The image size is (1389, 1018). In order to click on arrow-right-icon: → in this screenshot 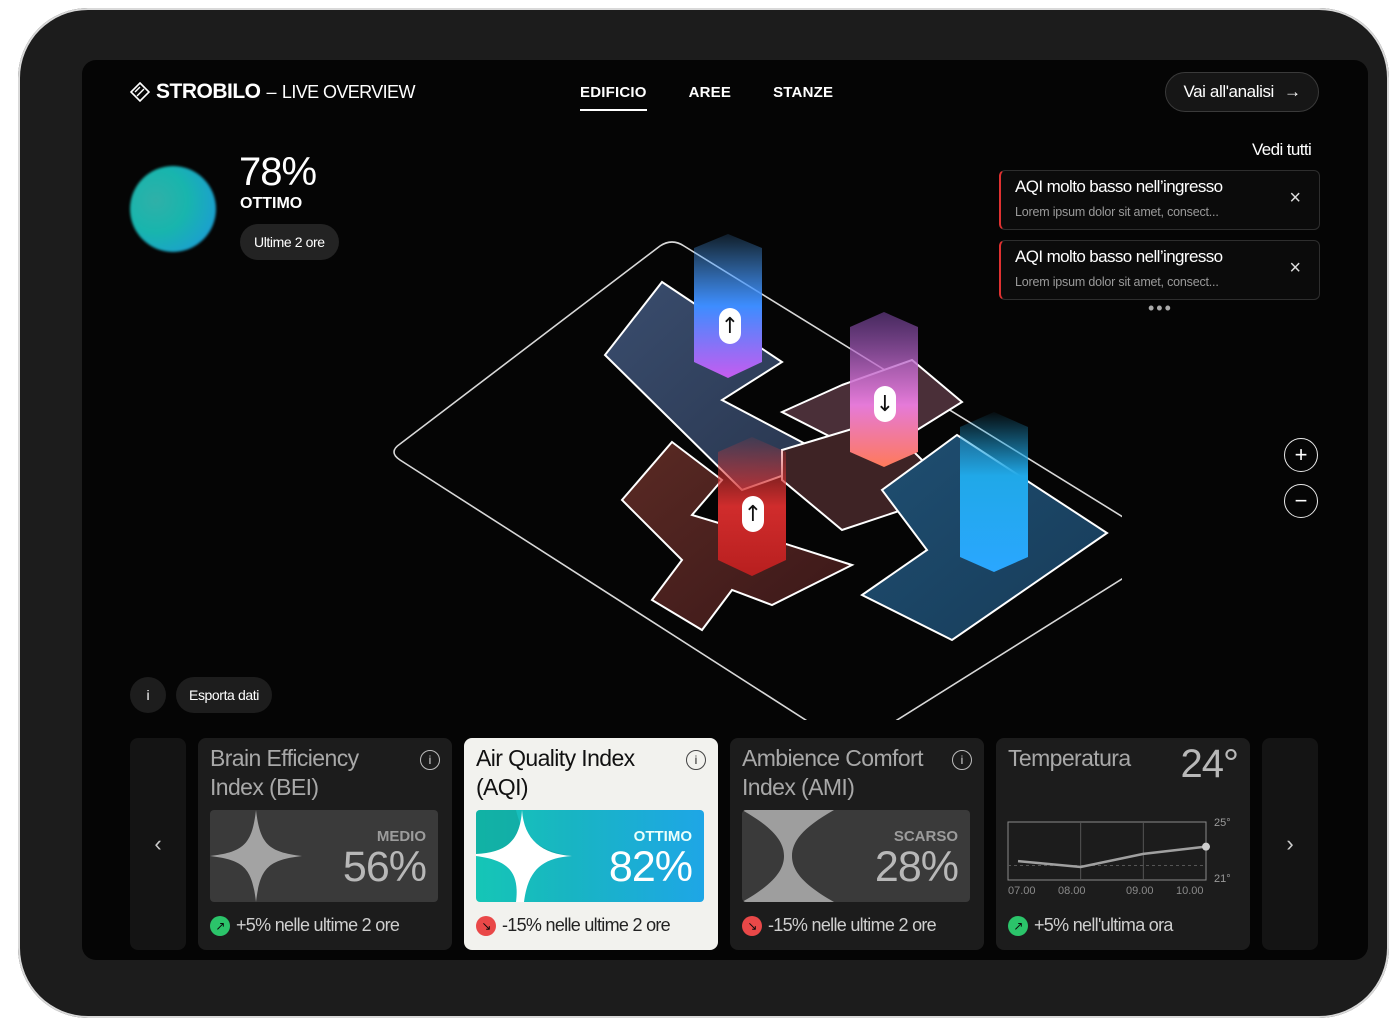, I will do `click(1292, 91)`.